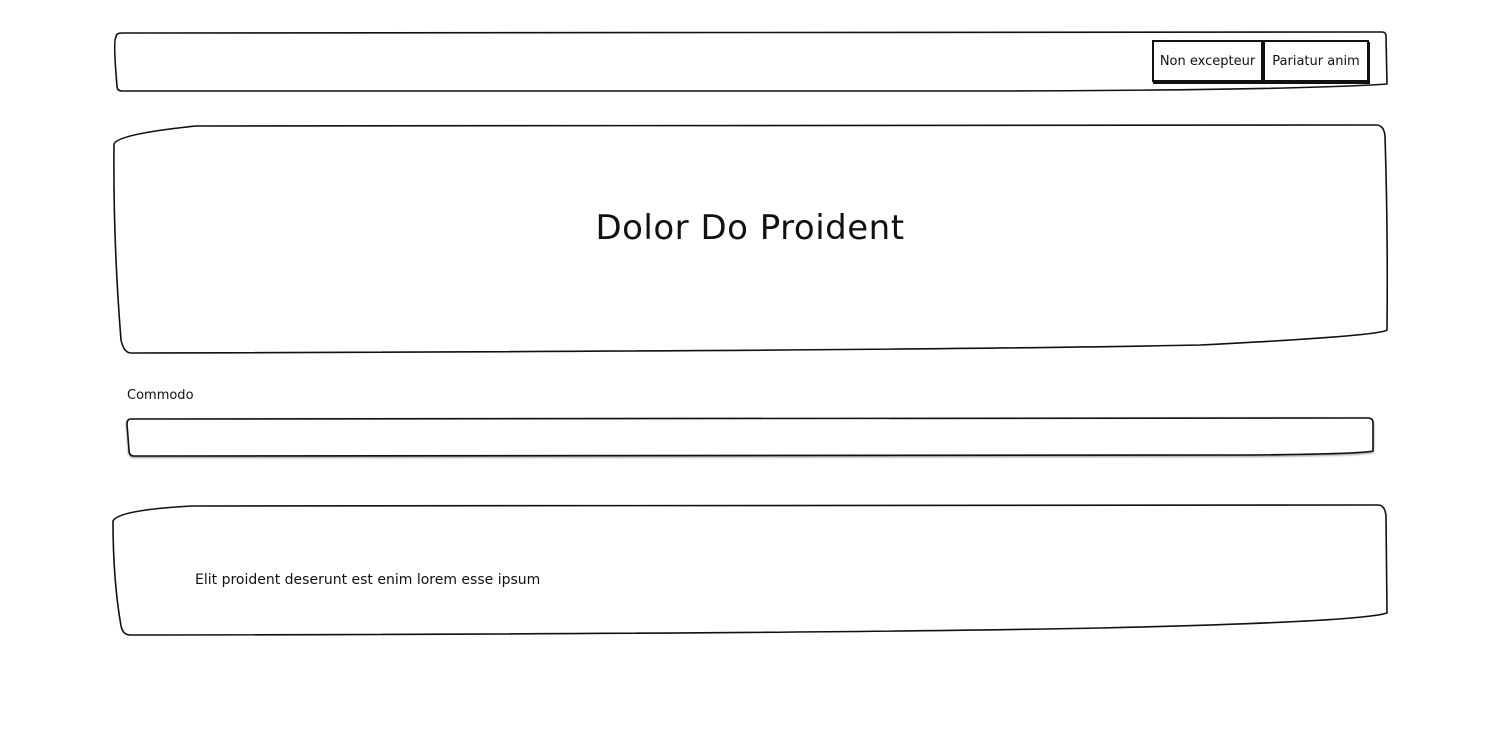 The image size is (1500, 752). I want to click on pariatur-anim-button: Pariatur anim, so click(1316, 61).